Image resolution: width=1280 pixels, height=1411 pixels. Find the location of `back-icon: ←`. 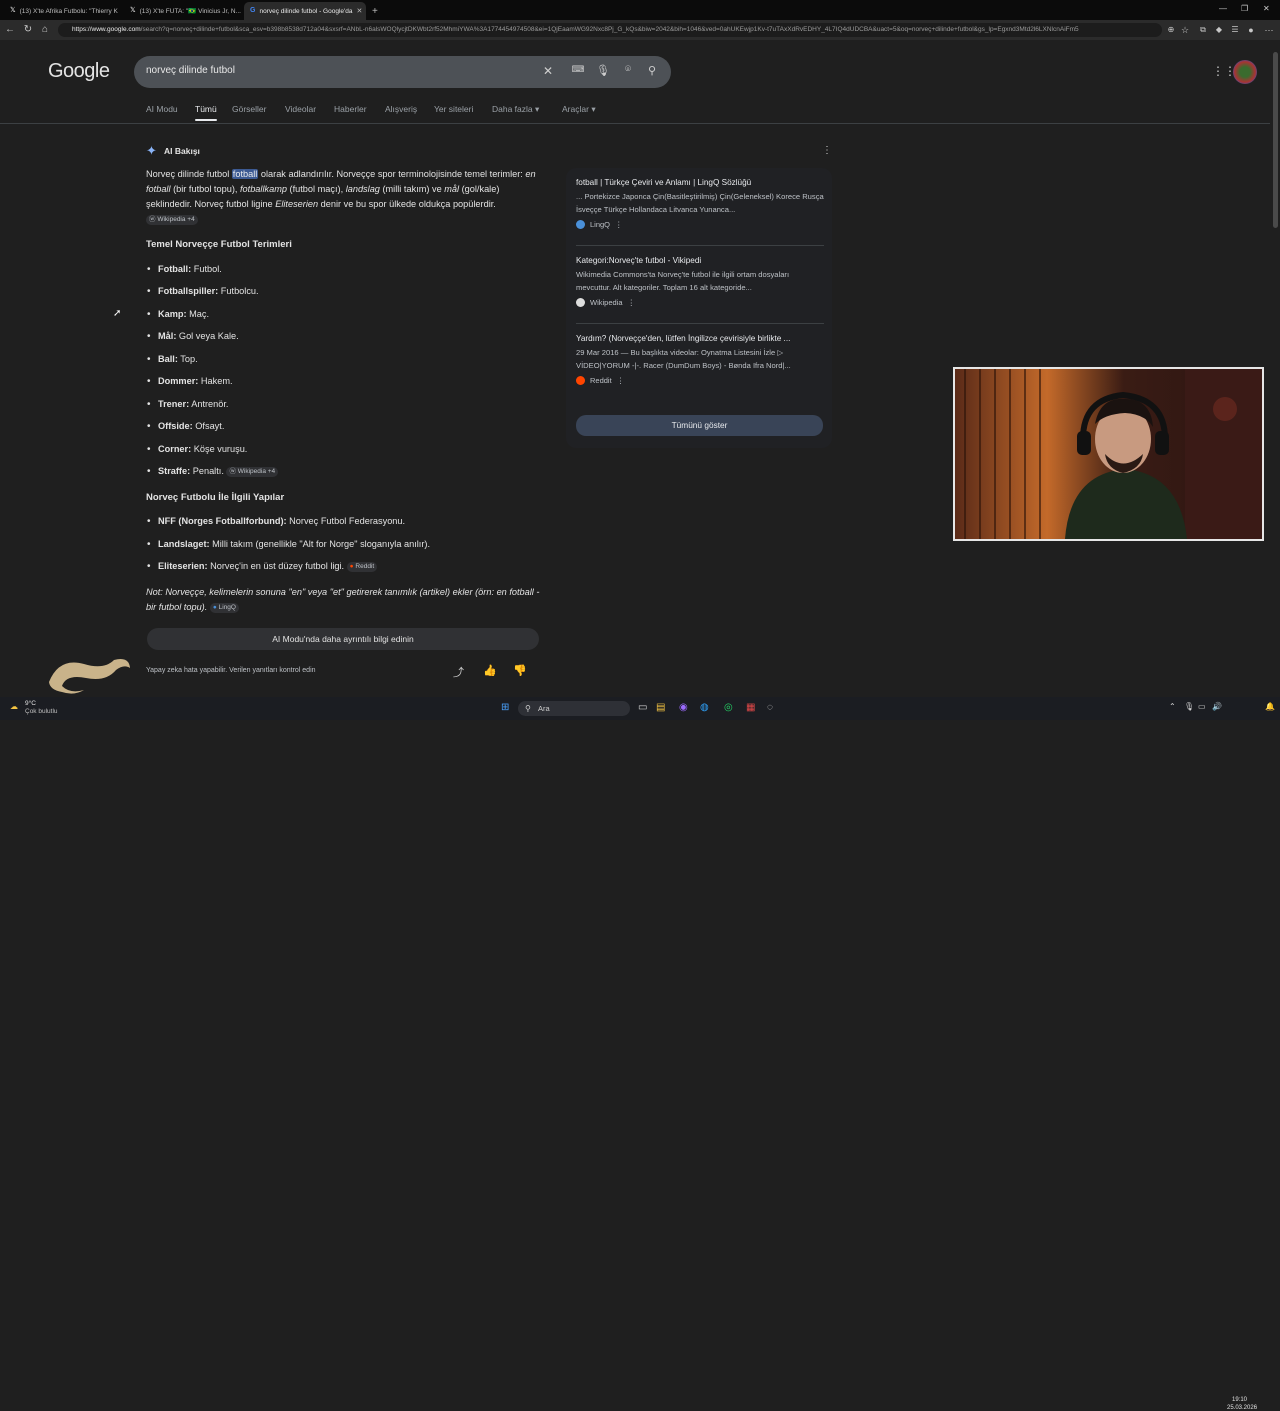

back-icon: ← is located at coordinates (10, 30).